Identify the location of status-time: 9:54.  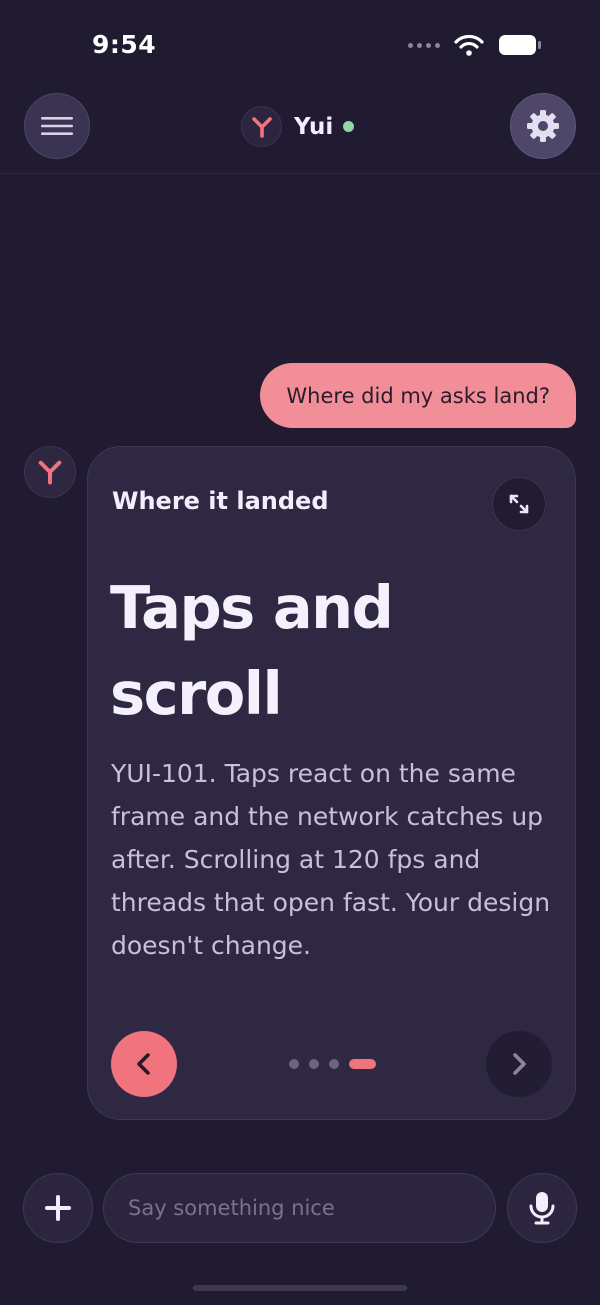
(124, 44).